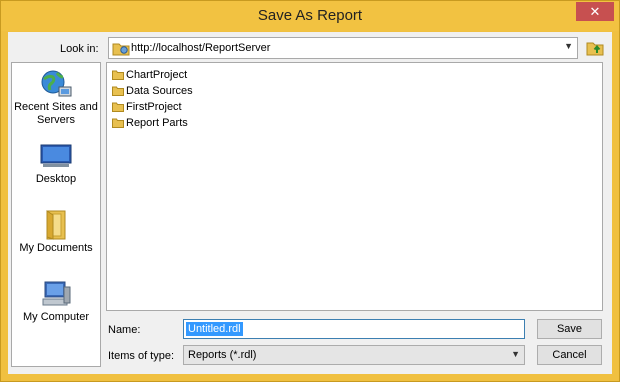 The width and height of the screenshot is (620, 382). Describe the element at coordinates (159, 91) in the screenshot. I see `file-name: Data Sources` at that location.